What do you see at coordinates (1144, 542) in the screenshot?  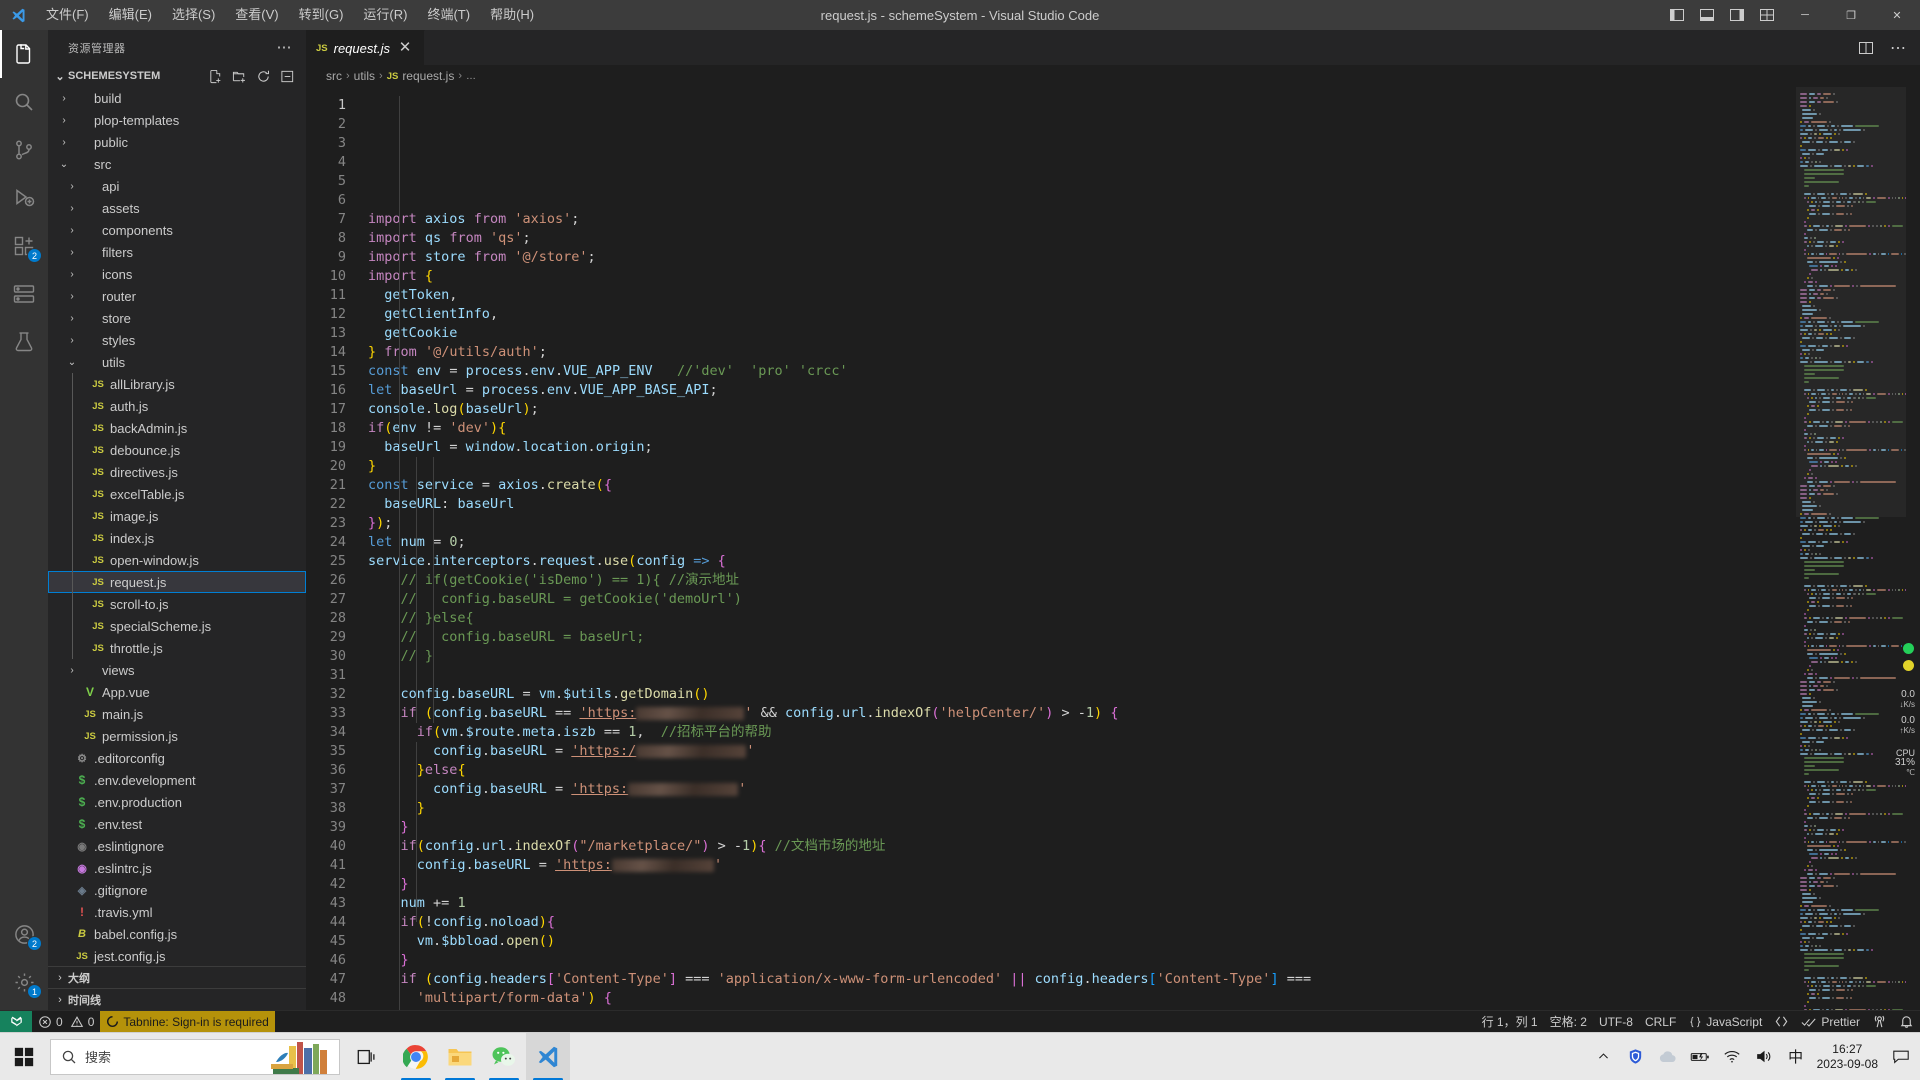 I see `code-line: let num = 0;` at bounding box center [1144, 542].